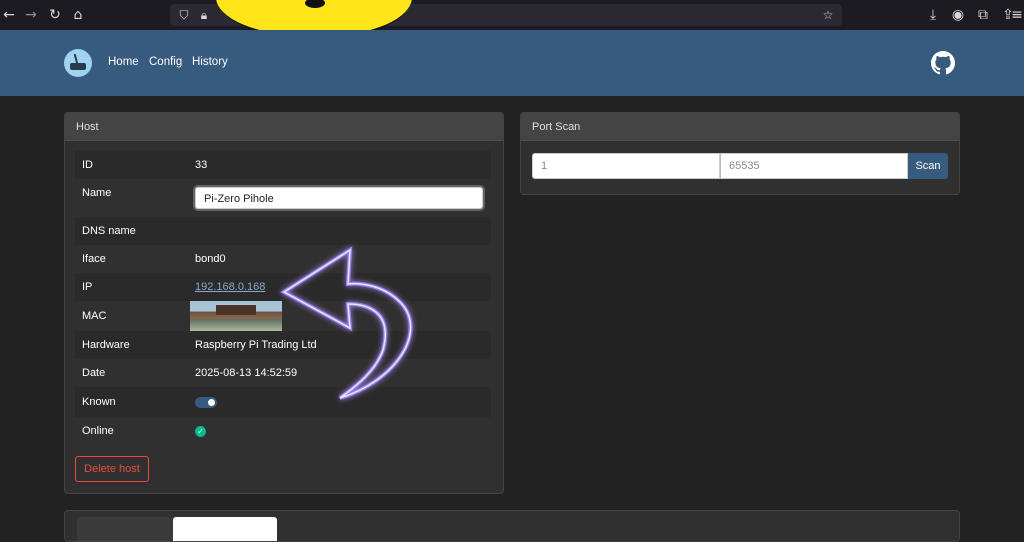  What do you see at coordinates (131, 316) in the screenshot?
I see `mac-label: MAC` at bounding box center [131, 316].